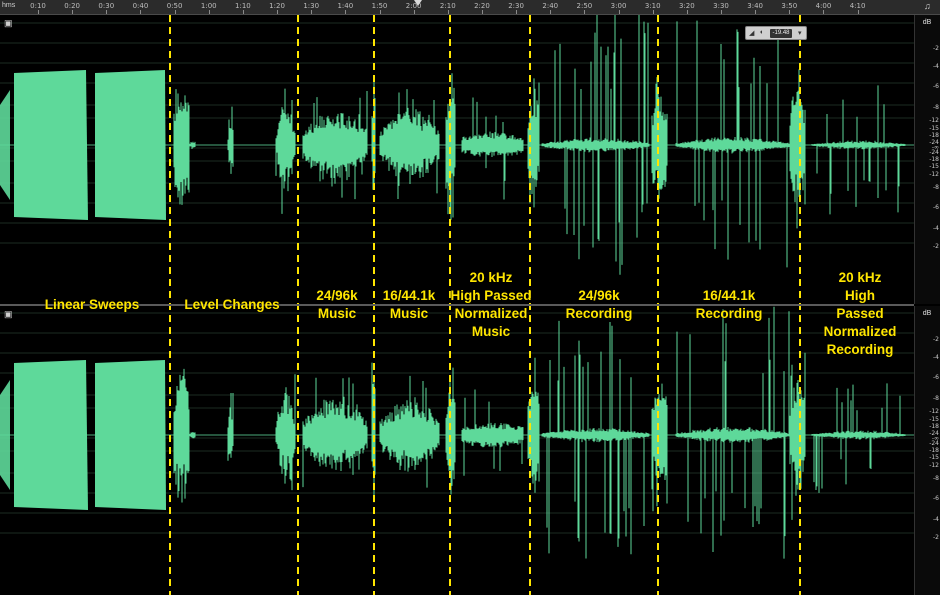 The image size is (940, 595). I want to click on ruler-tick-label: 4:00, so click(823, 6).